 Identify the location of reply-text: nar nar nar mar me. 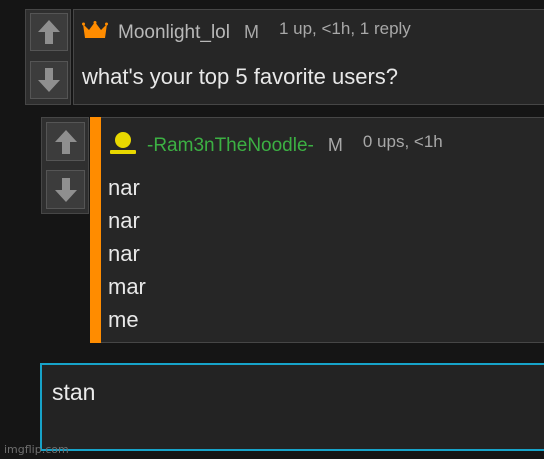
(127, 253).